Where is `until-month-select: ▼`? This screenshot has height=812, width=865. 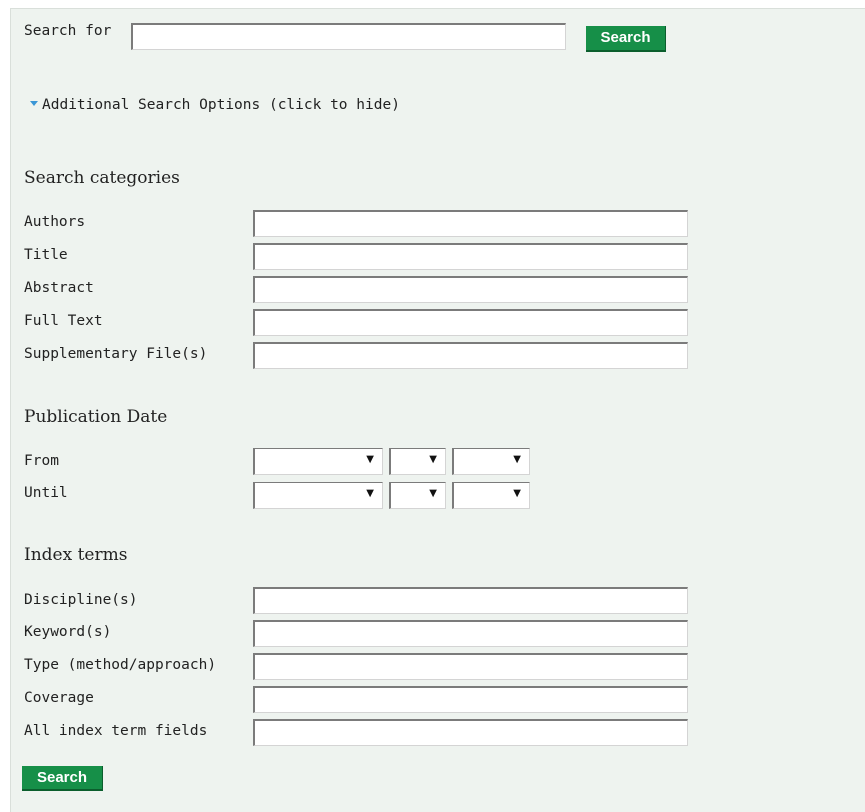 until-month-select: ▼ is located at coordinates (318, 495).